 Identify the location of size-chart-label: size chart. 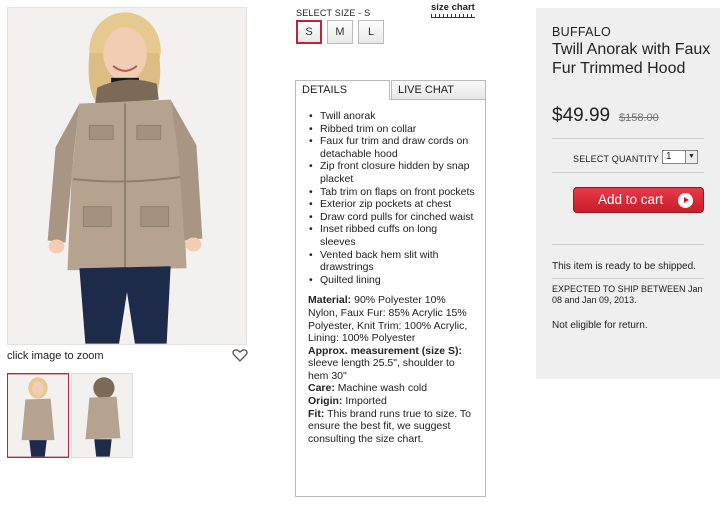
(453, 7).